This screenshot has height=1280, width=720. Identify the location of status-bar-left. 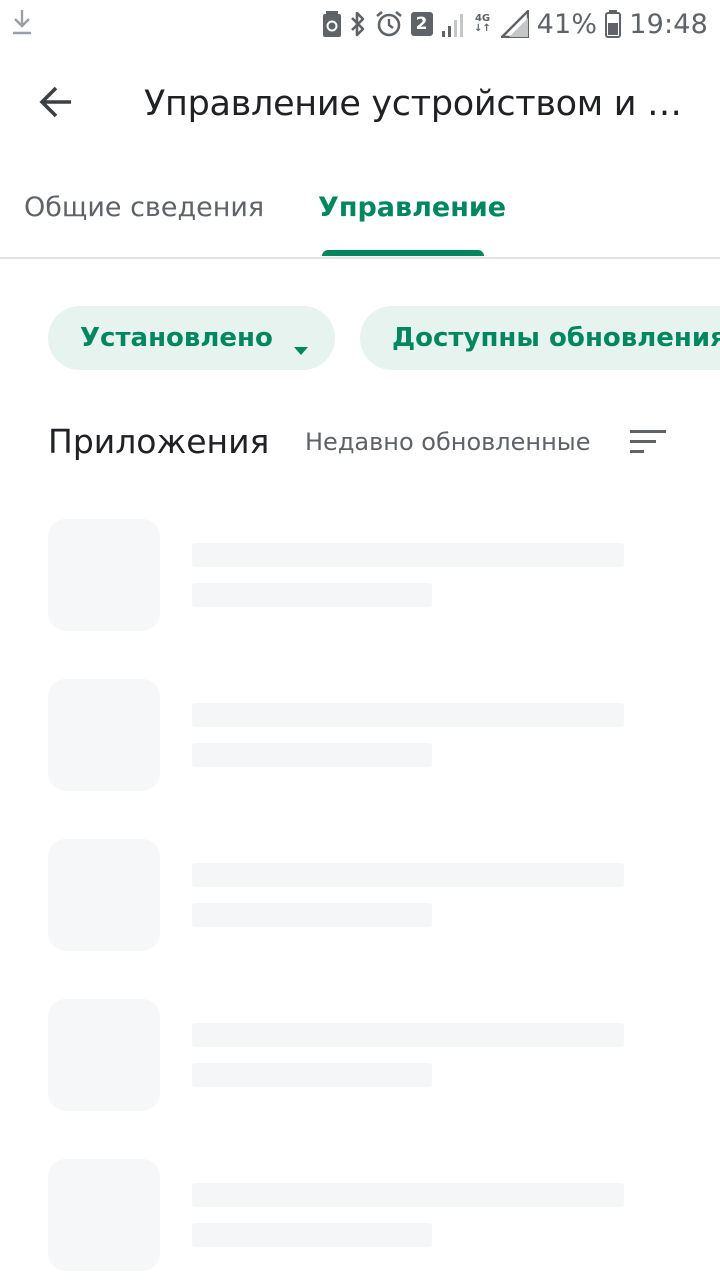
(22, 24).